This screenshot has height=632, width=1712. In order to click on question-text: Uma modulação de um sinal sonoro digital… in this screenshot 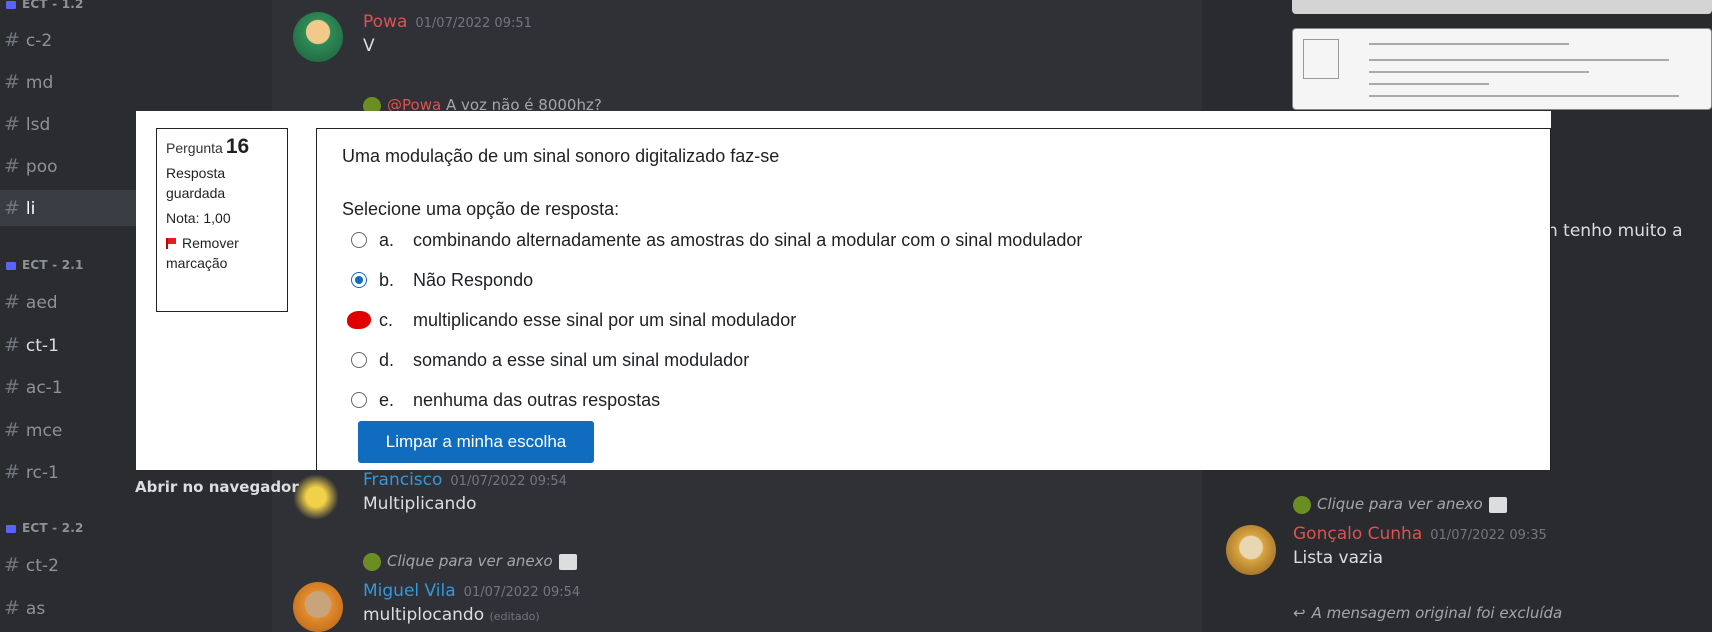, I will do `click(561, 156)`.